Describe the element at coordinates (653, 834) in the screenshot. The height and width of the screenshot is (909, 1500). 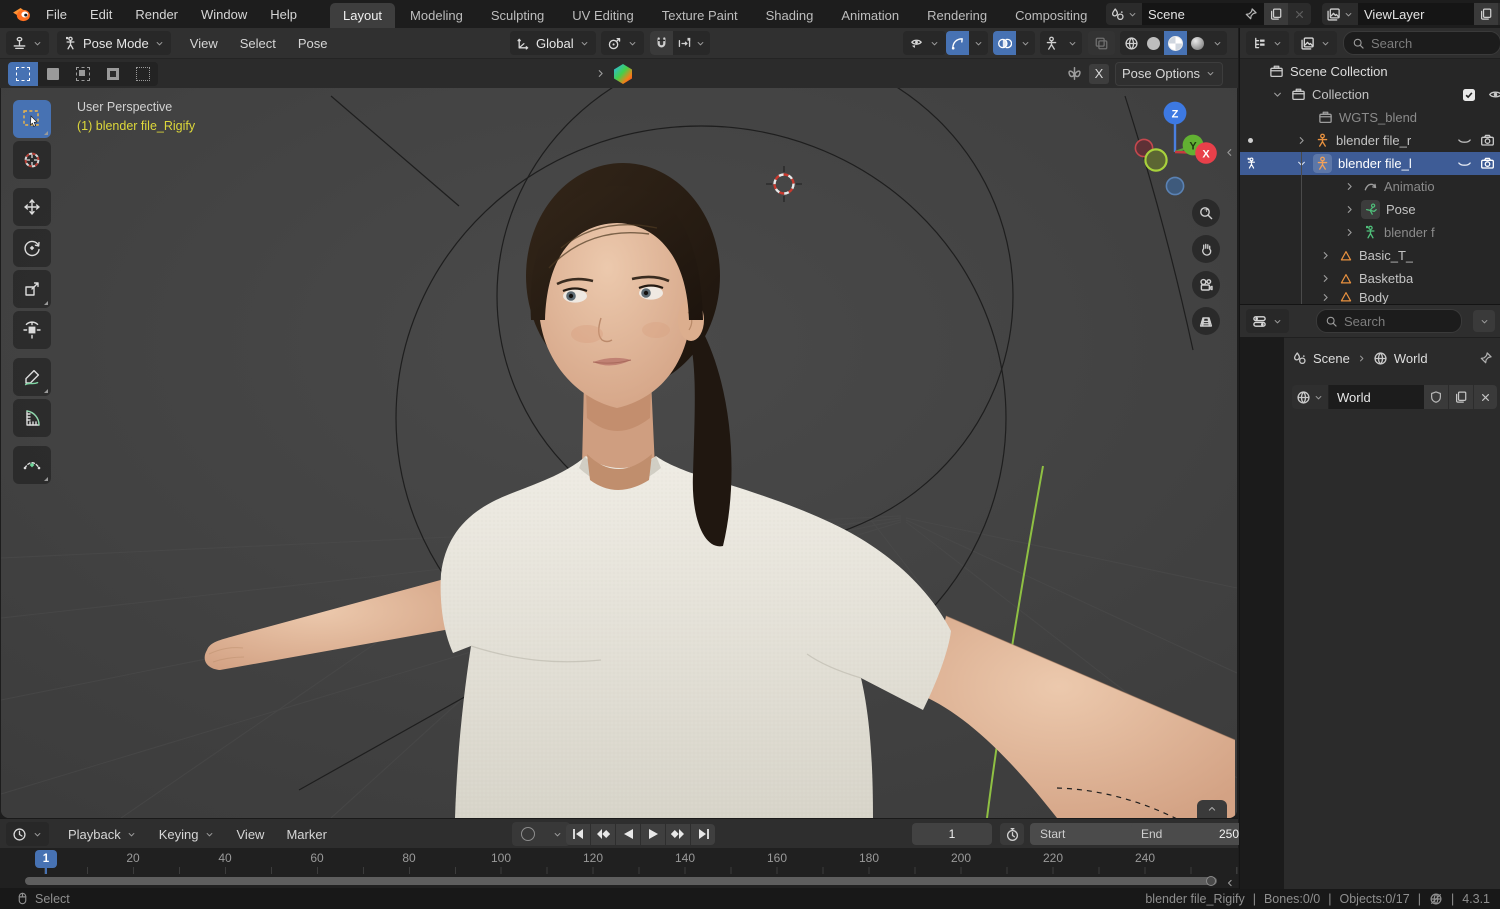
I see `play-button` at that location.